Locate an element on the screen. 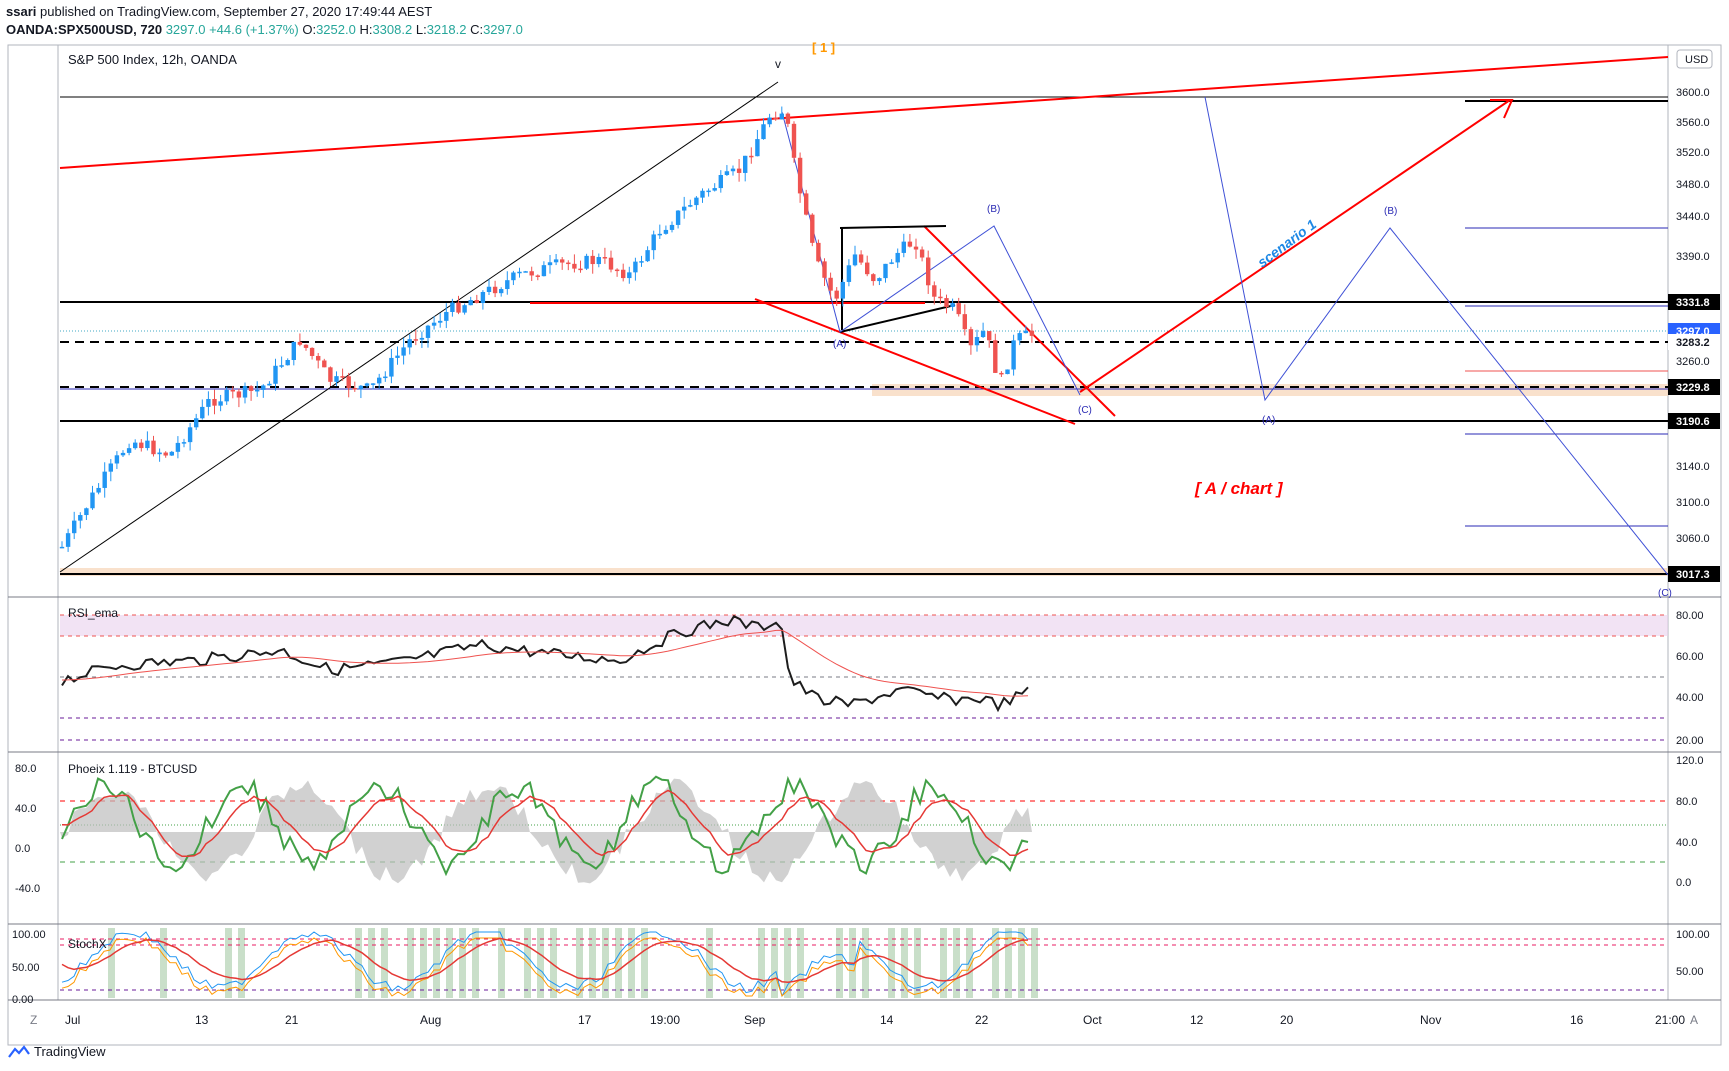 This screenshot has width=1729, height=1071. time-tick: Oct is located at coordinates (1092, 1020).